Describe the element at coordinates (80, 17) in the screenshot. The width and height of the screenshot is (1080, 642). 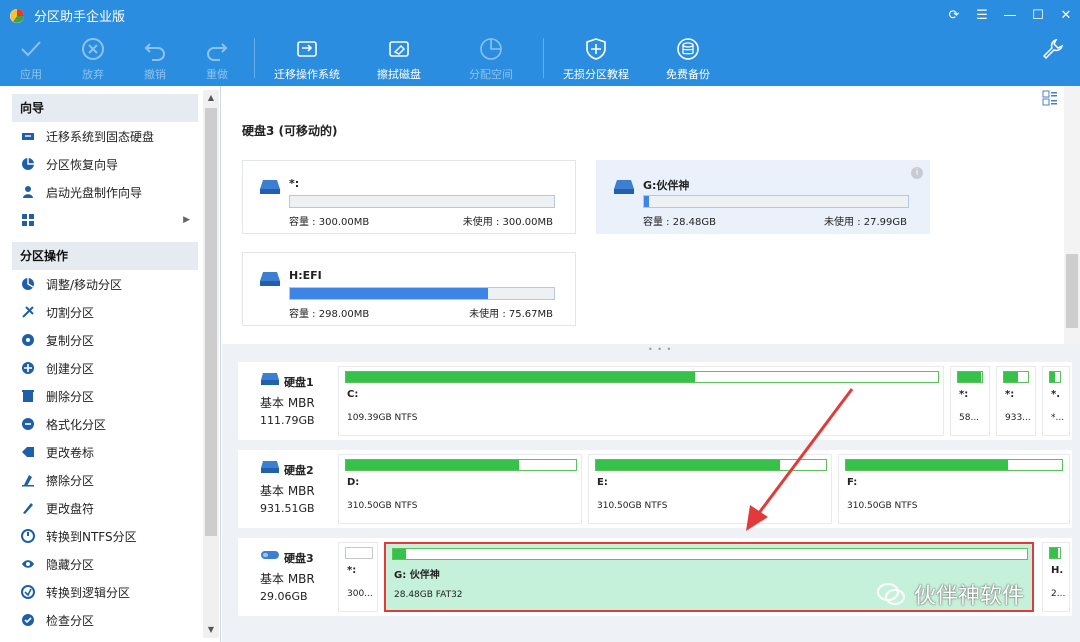
I see `window-title: 分区助手企业版` at that location.